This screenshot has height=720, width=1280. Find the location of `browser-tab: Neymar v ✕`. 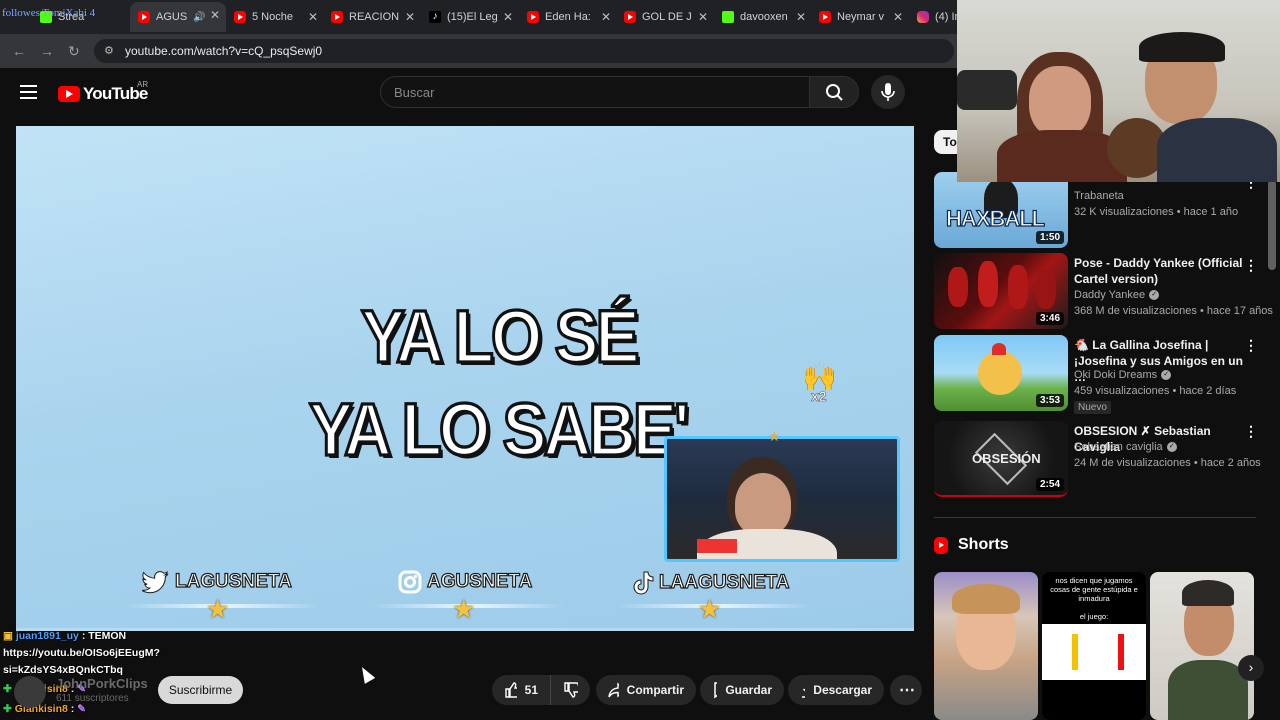

browser-tab: Neymar v ✕ is located at coordinates (864, 17).